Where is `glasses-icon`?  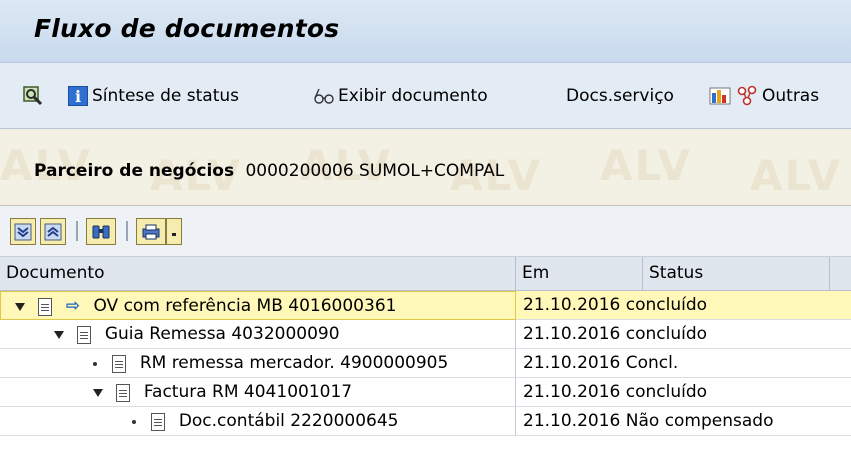 glasses-icon is located at coordinates (324, 96).